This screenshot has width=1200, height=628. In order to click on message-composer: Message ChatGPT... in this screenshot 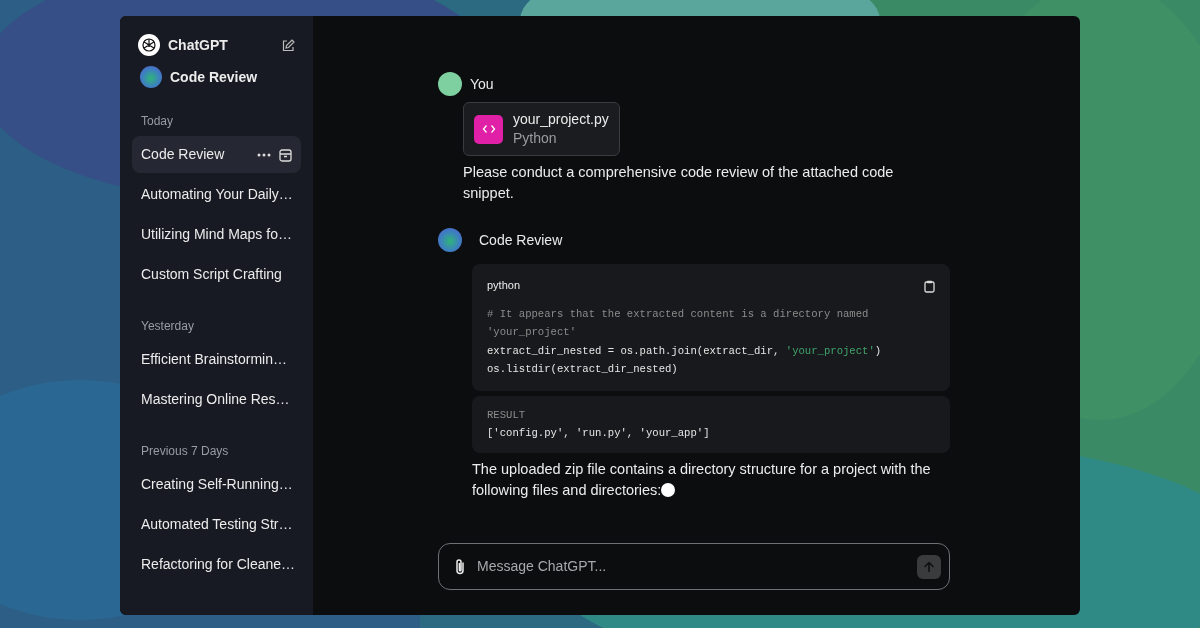, I will do `click(694, 566)`.